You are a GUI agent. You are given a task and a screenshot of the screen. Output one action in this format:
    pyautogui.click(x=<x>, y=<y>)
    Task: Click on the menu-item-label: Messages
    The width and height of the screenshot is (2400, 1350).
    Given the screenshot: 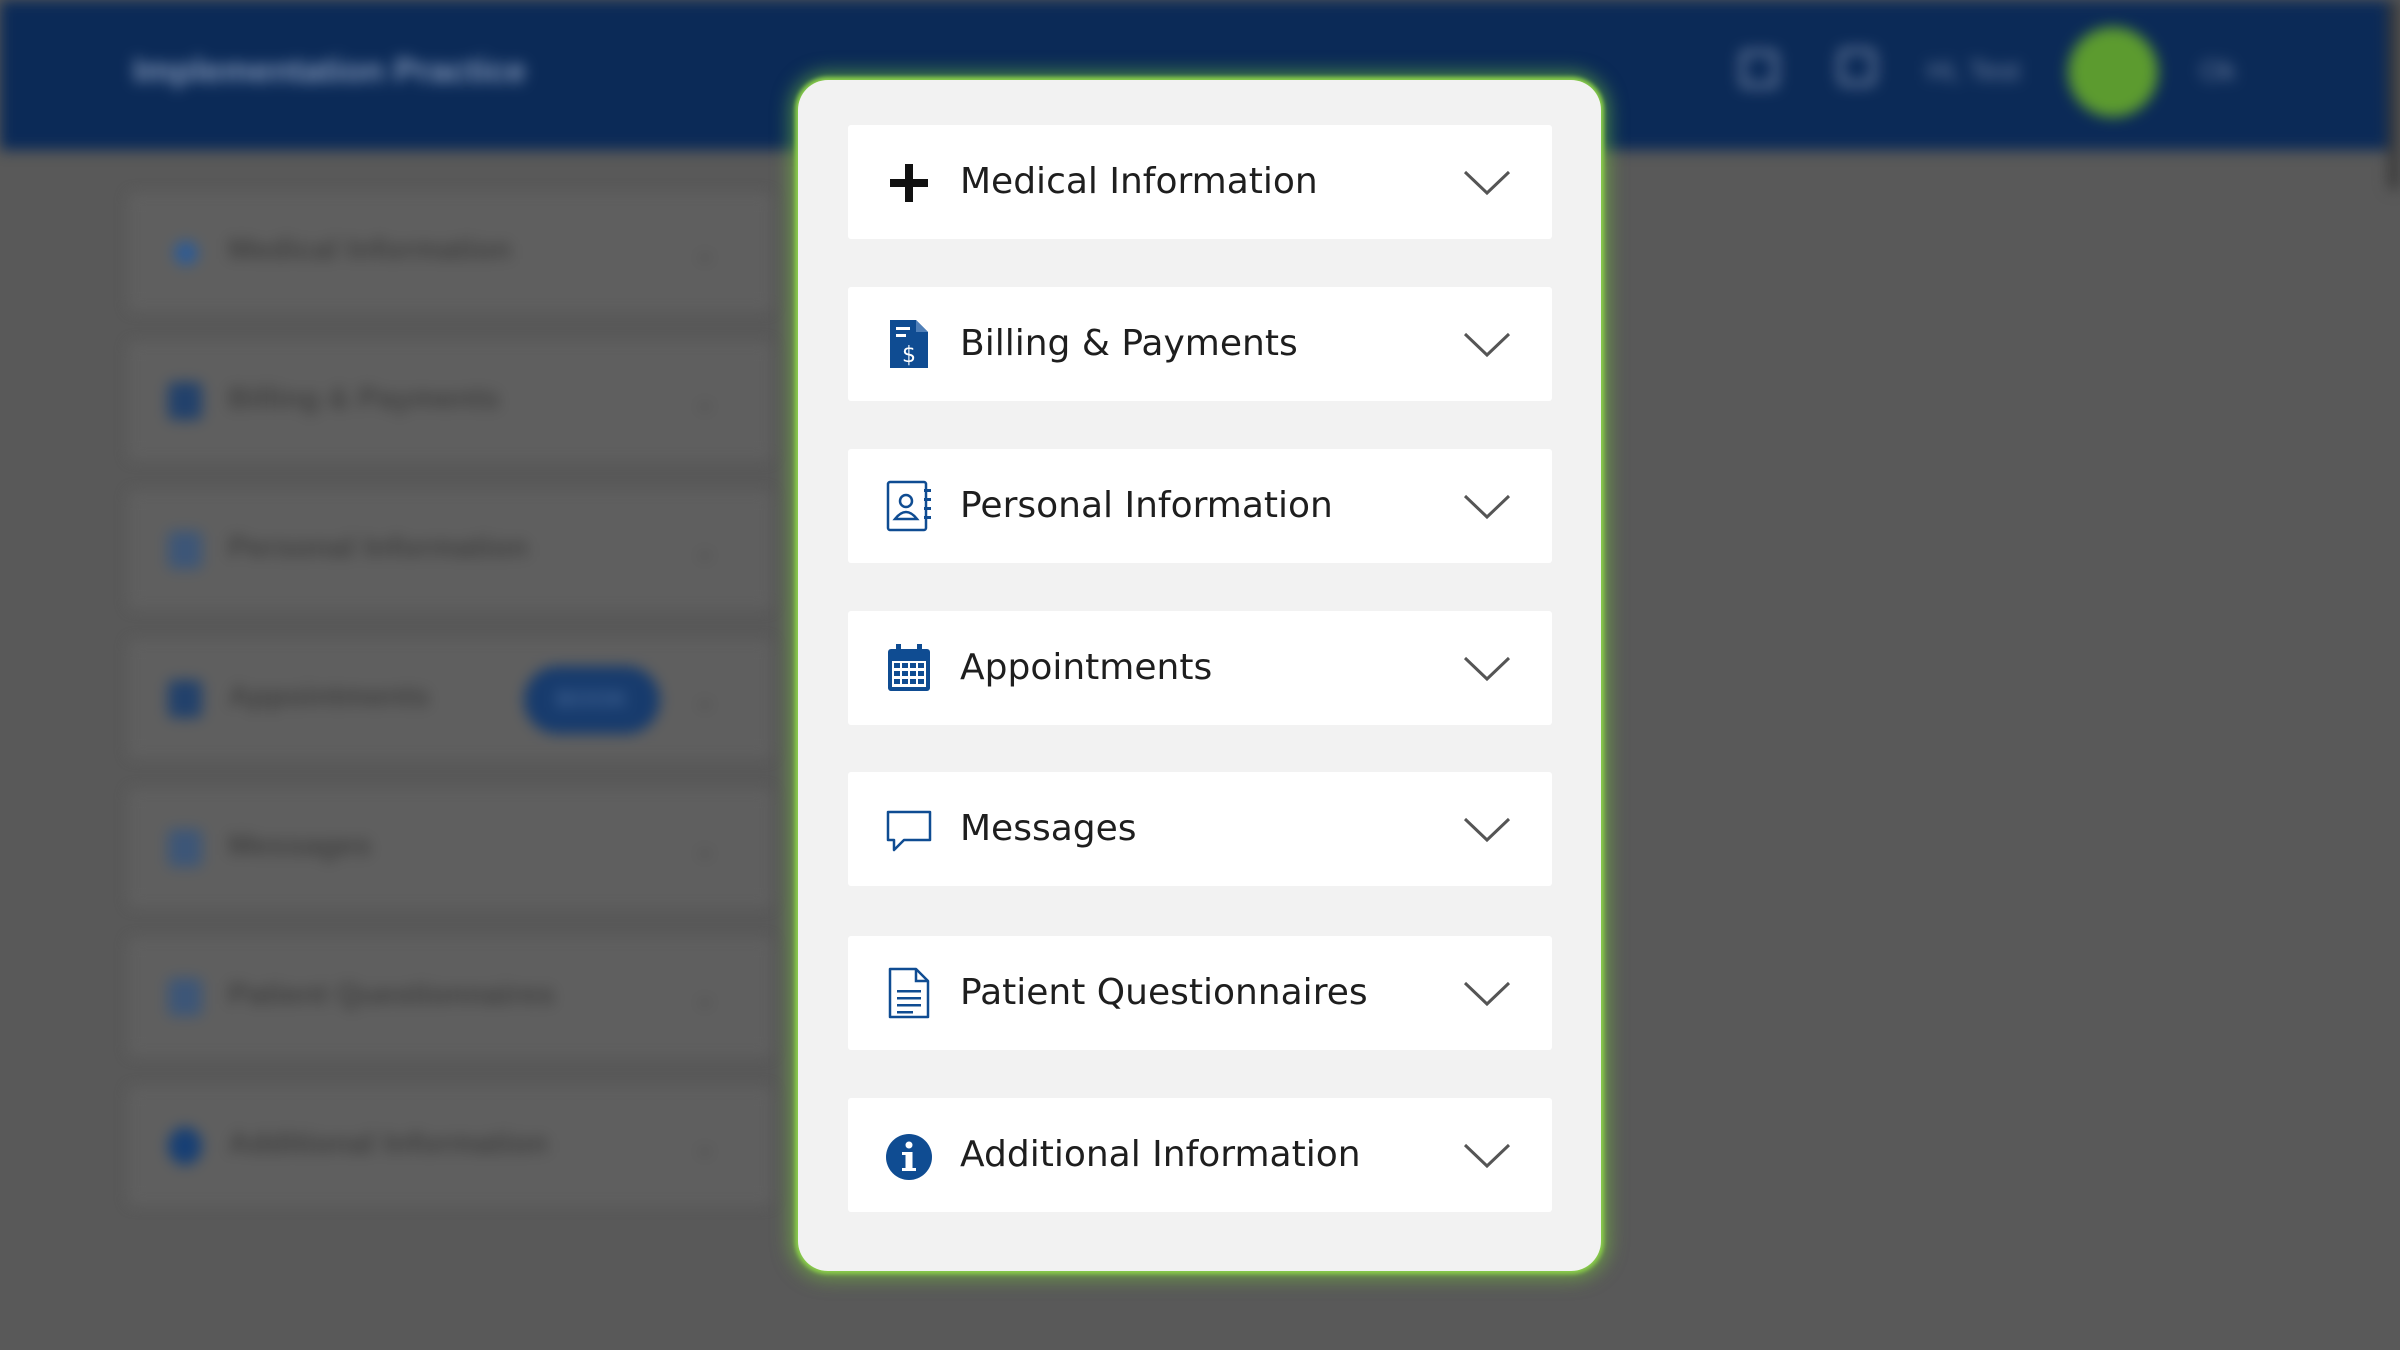 What is the action you would take?
    pyautogui.click(x=1048, y=828)
    